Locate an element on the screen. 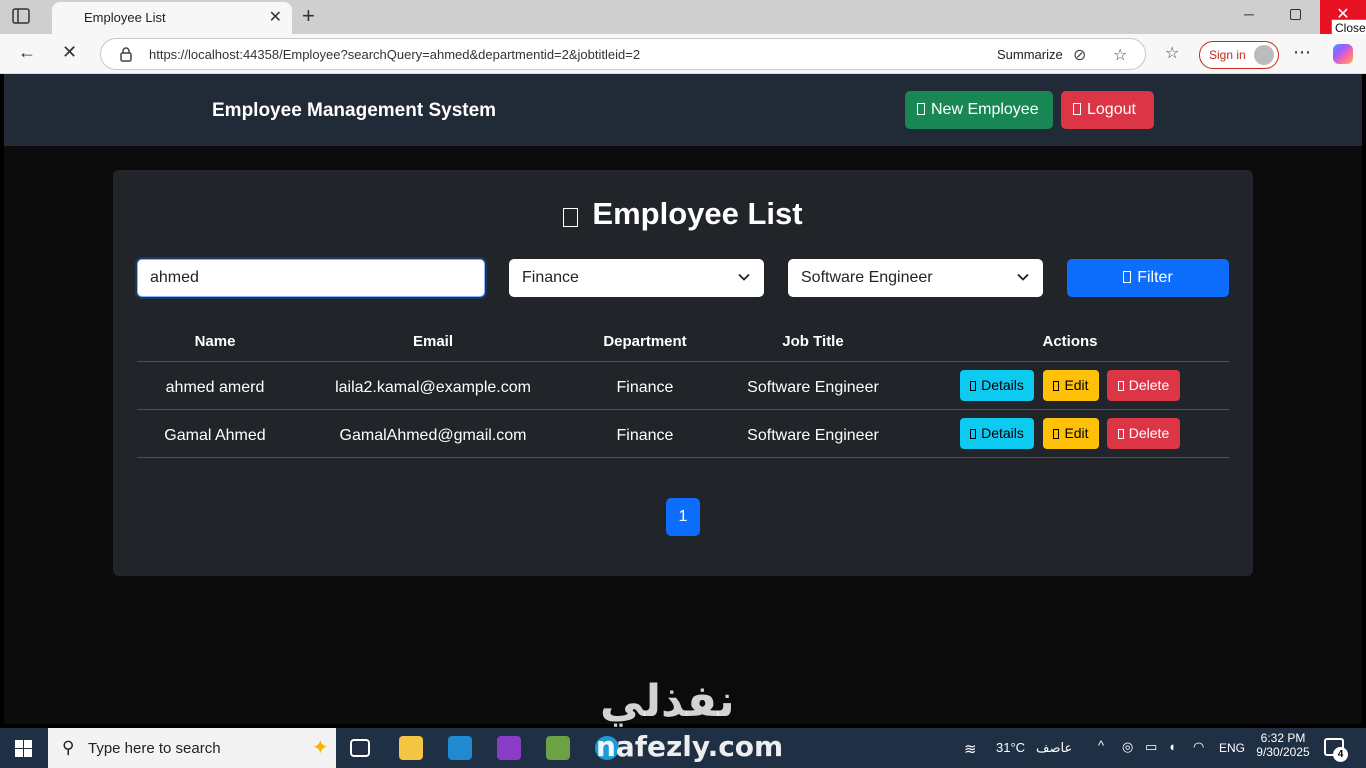 The height and width of the screenshot is (768, 1366). column-header-actions: Actions is located at coordinates (1070, 341).